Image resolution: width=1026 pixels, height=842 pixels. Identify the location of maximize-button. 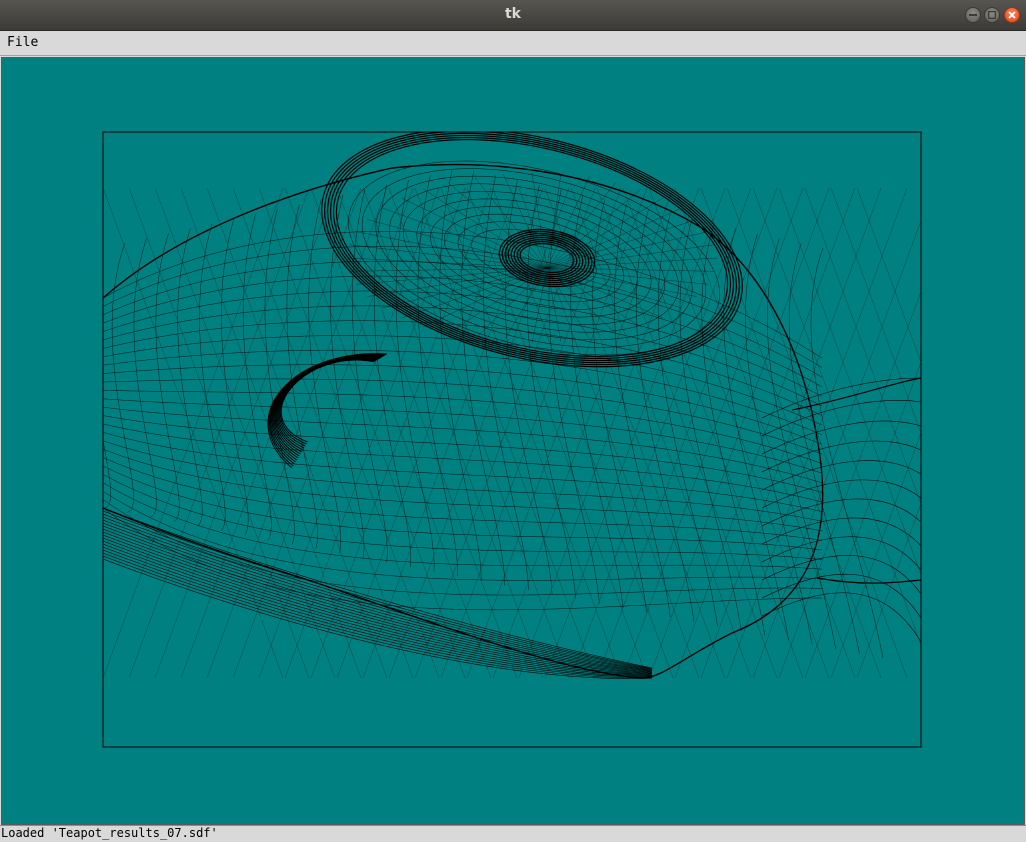
(992, 15).